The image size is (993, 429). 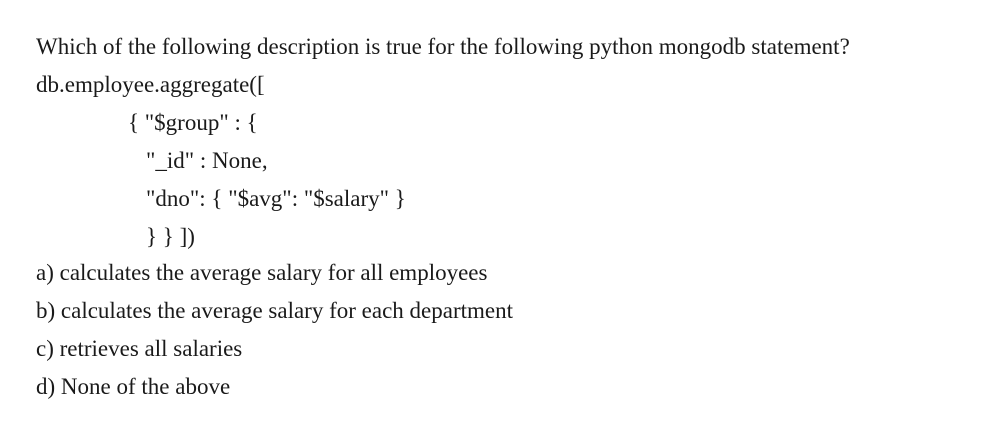 What do you see at coordinates (207, 160) in the screenshot?
I see `code-line-3: "_id" : None,` at bounding box center [207, 160].